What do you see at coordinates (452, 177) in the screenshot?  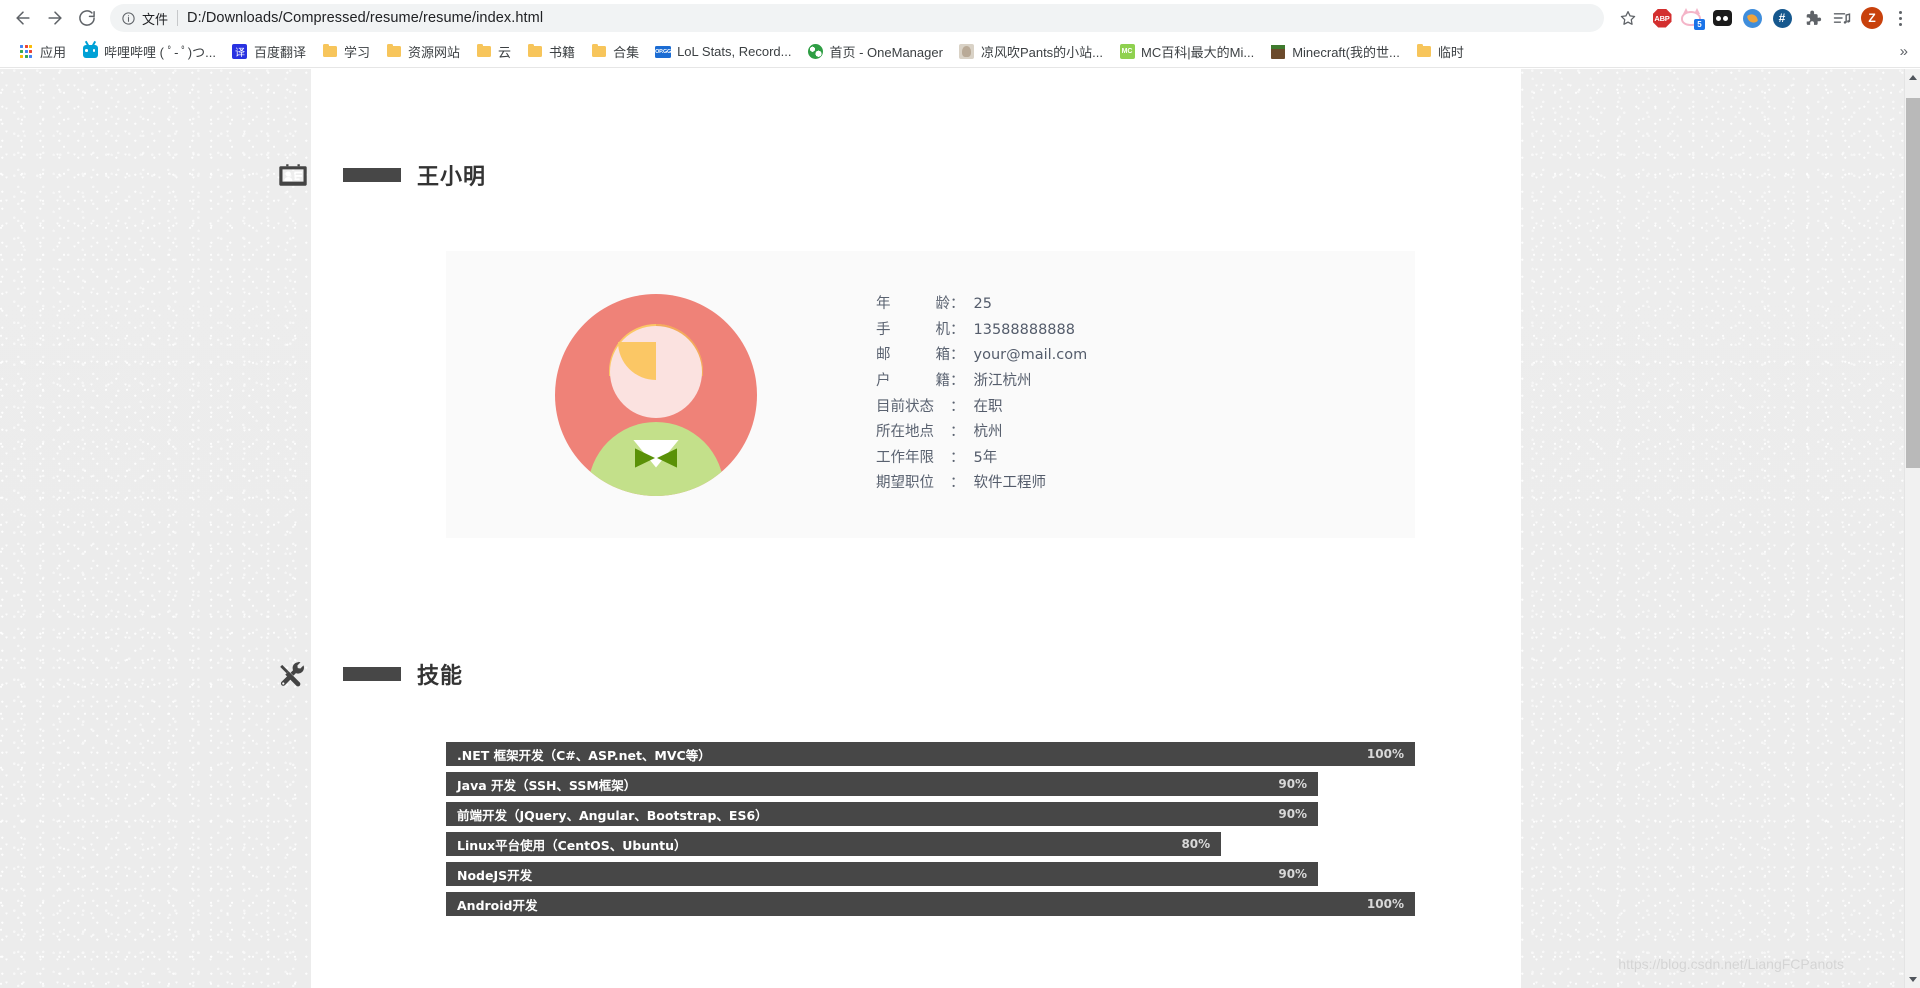 I see `page-title: 王小明` at bounding box center [452, 177].